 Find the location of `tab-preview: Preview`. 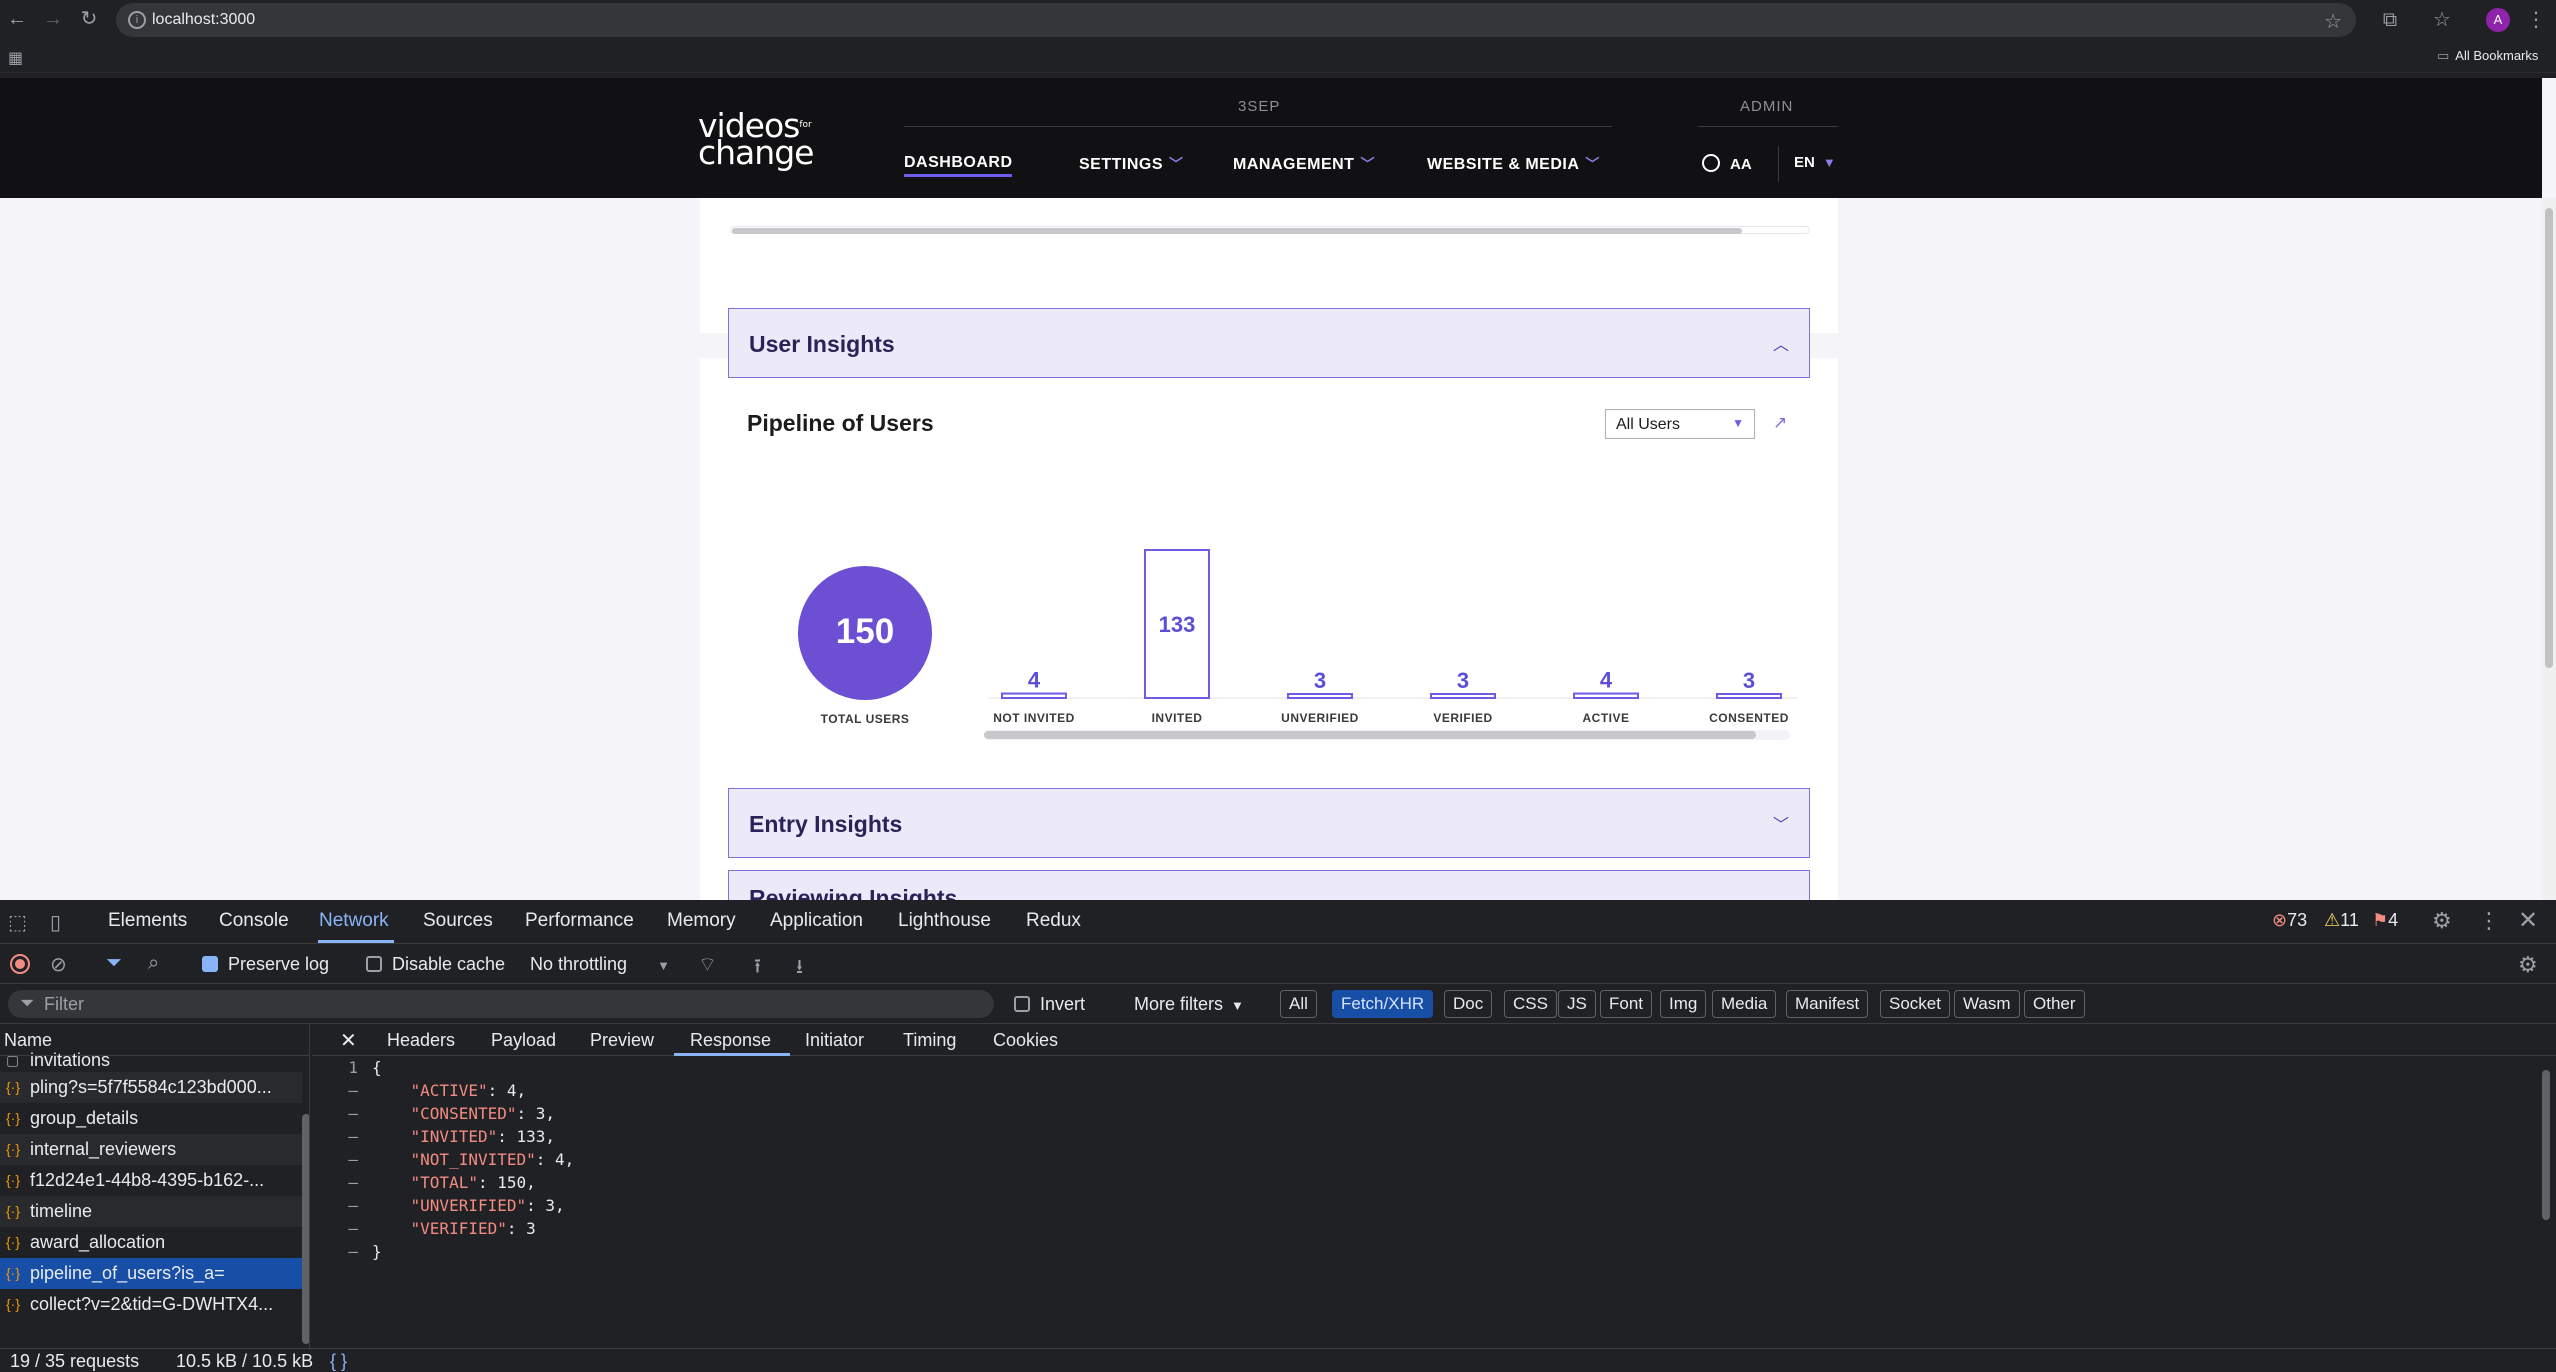

tab-preview: Preview is located at coordinates (622, 1040).